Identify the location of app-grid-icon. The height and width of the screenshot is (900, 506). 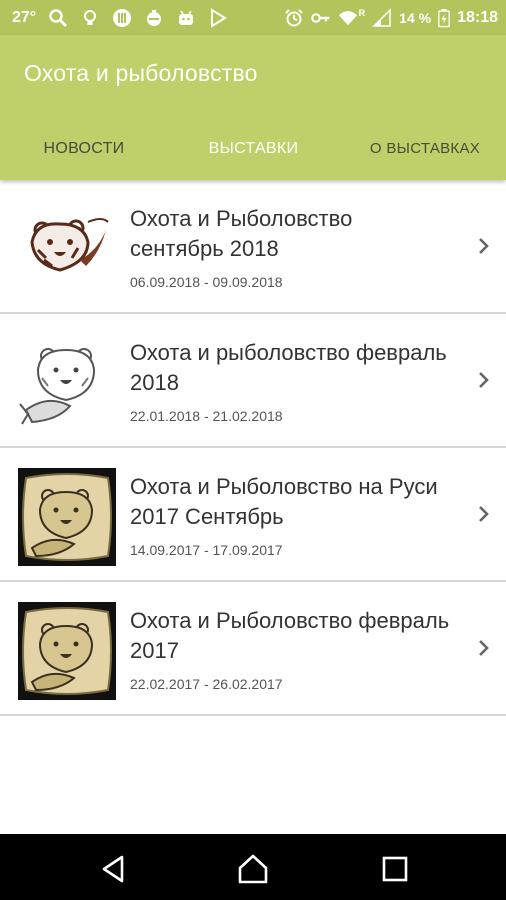
(122, 17).